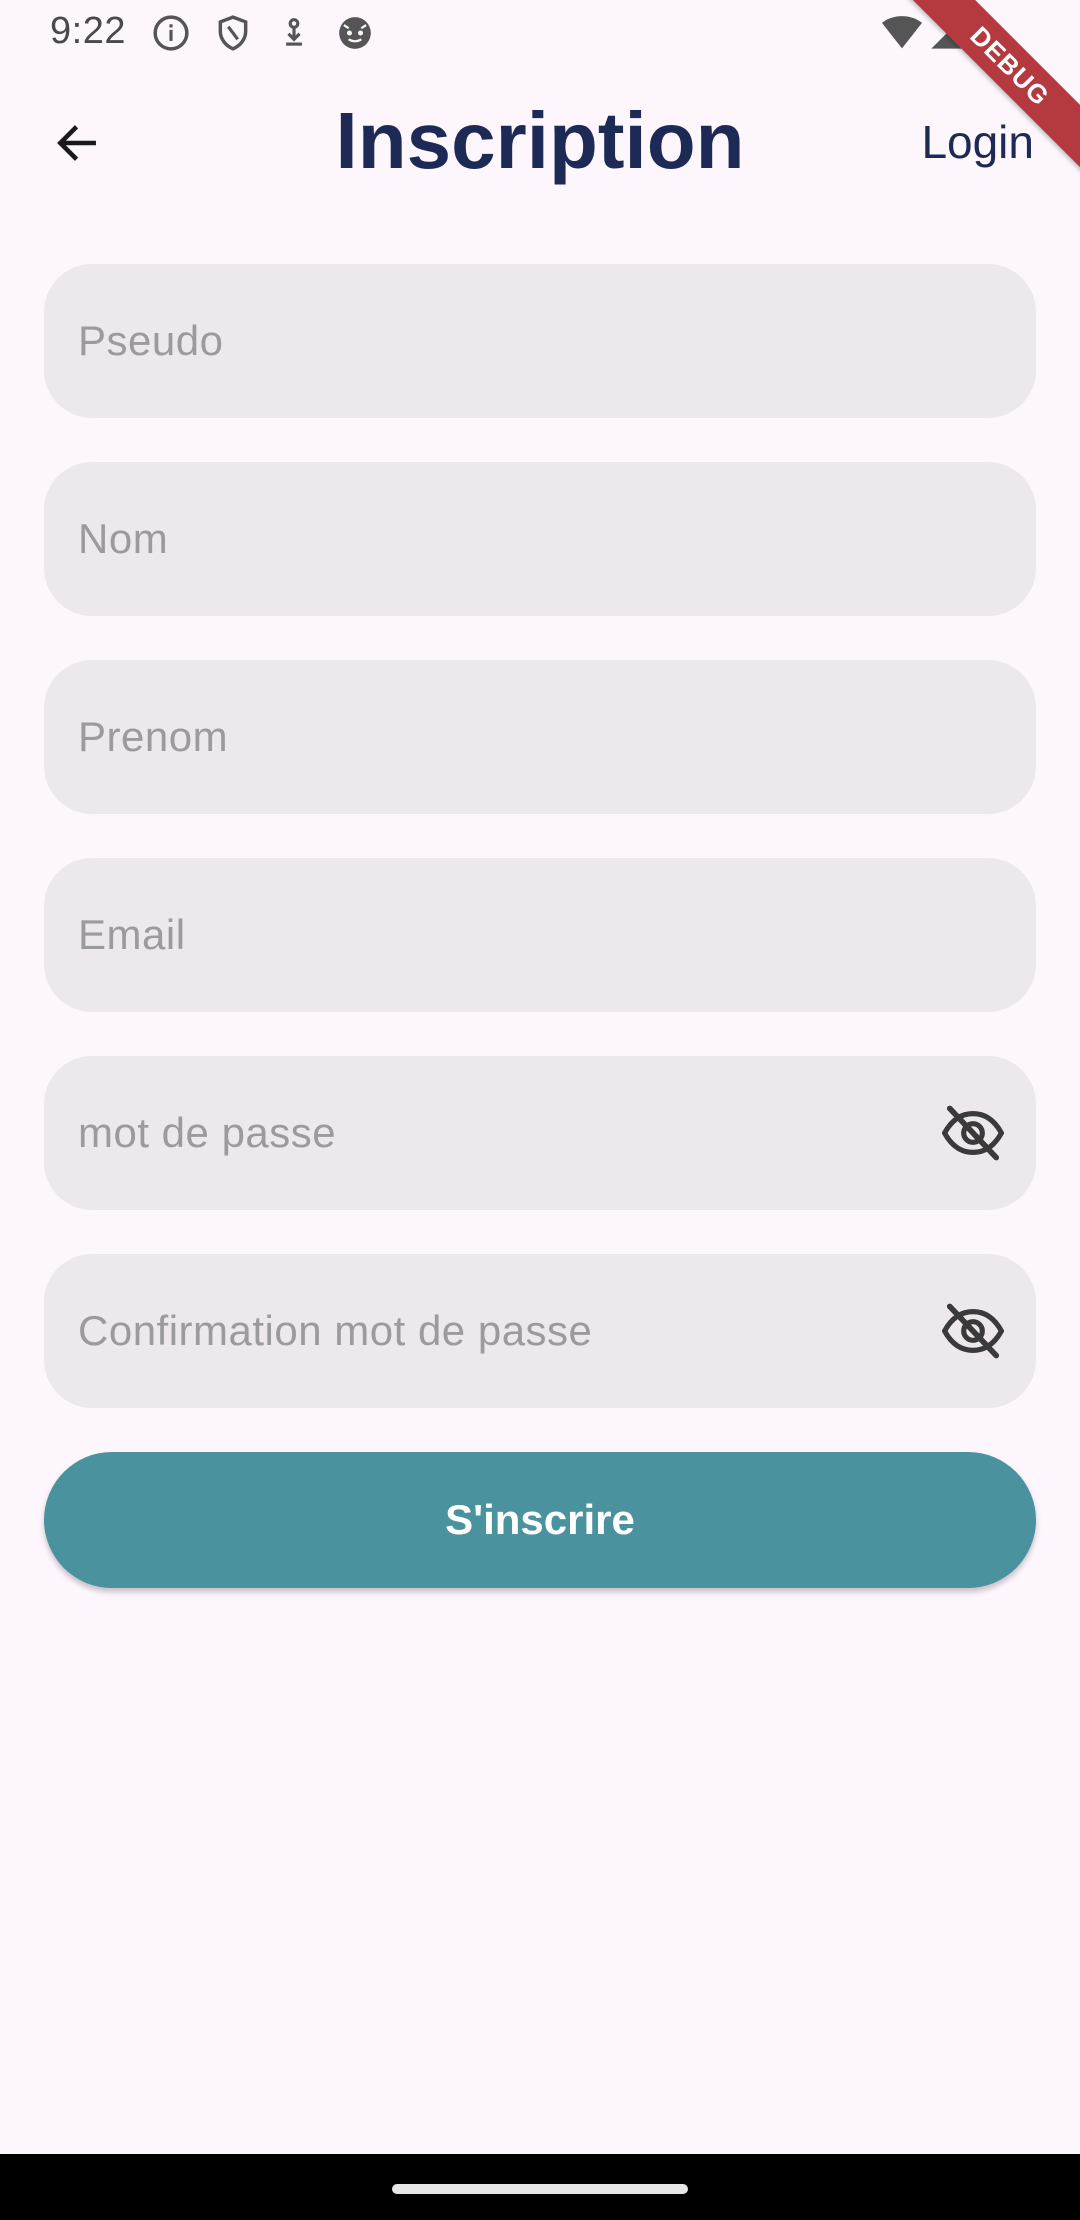 Image resolution: width=1080 pixels, height=2220 pixels. Describe the element at coordinates (233, 33) in the screenshot. I see `shield-icon` at that location.